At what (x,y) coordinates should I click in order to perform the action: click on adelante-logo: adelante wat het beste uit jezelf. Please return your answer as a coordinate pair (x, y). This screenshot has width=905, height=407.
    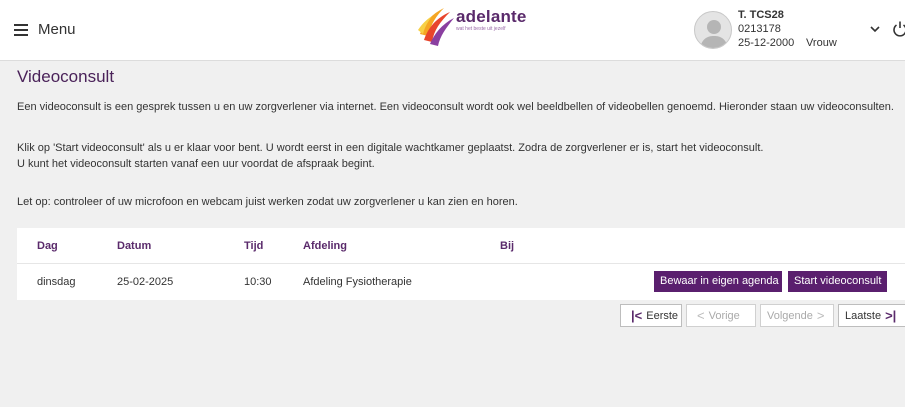
    Looking at the image, I should click on (484, 26).